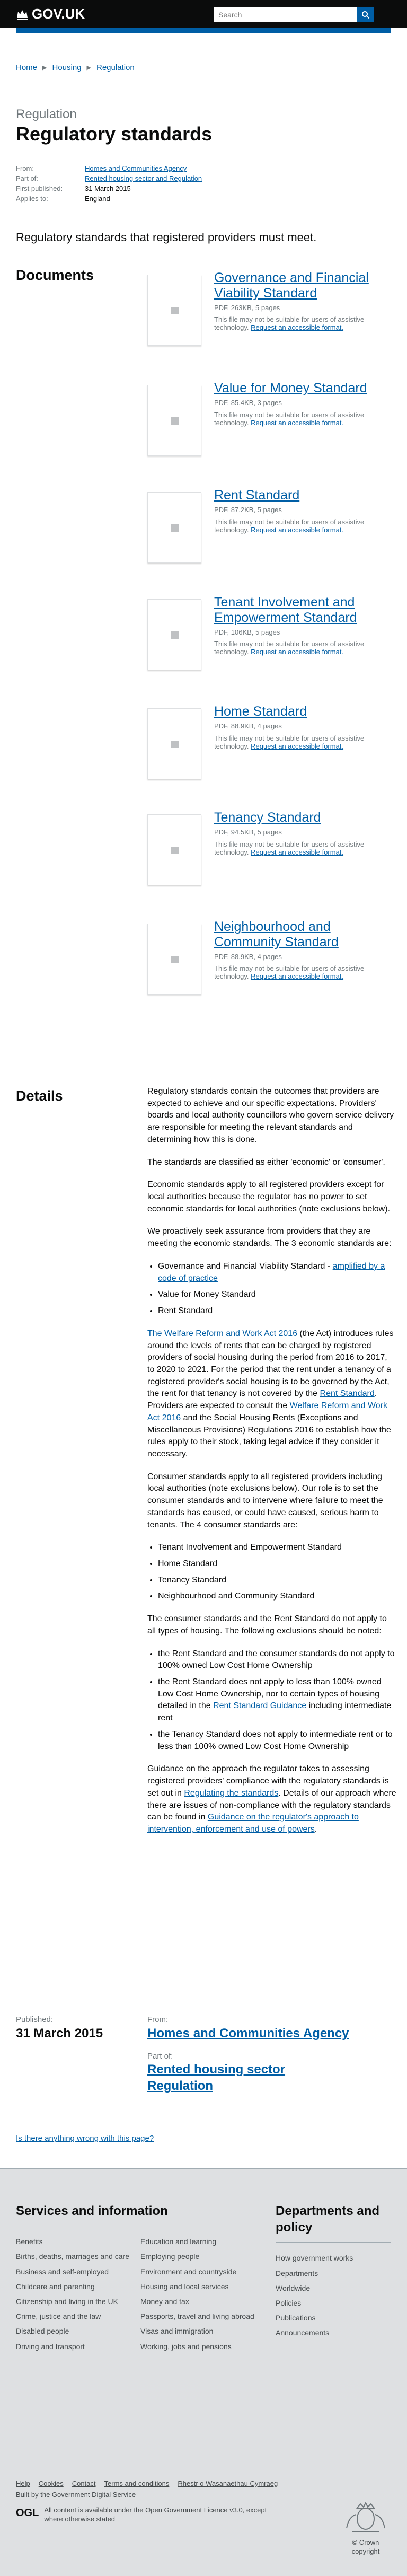 The width and height of the screenshot is (407, 2576). Describe the element at coordinates (277, 1596) in the screenshot. I see `list-item: Neighbourhood and Community Standard` at that location.